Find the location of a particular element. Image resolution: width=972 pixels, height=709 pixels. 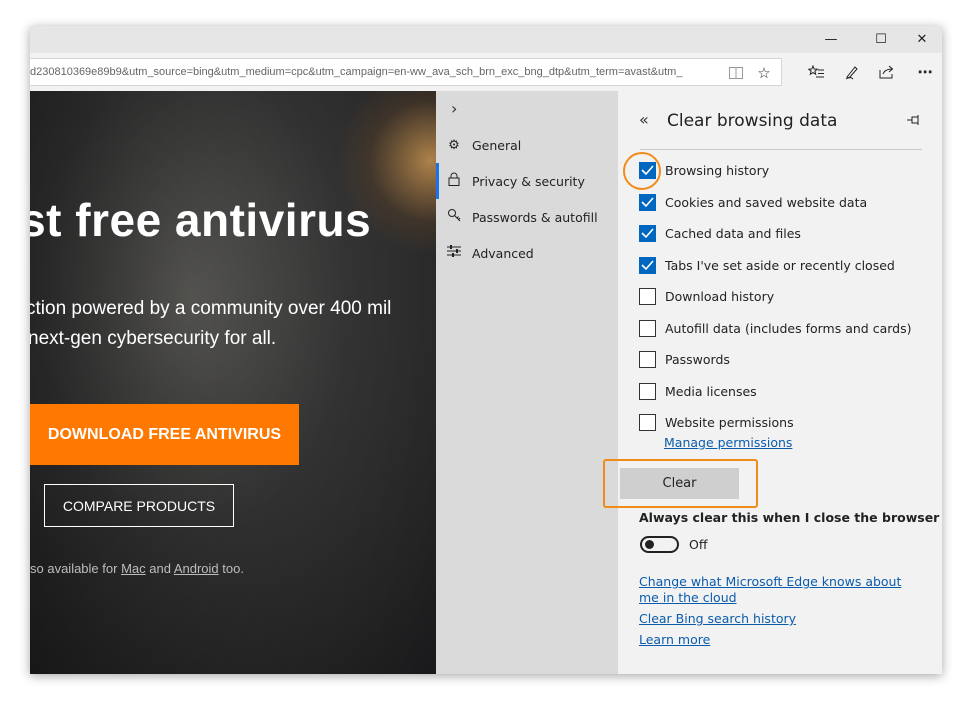

option-cached-data: Cached data and files is located at coordinates (720, 233).